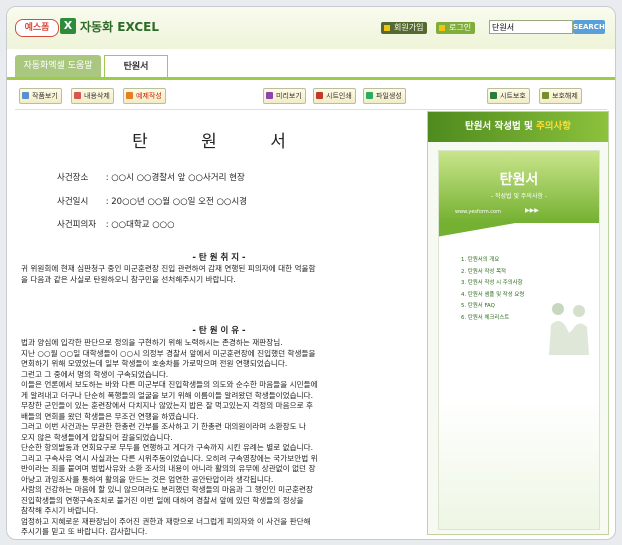 The width and height of the screenshot is (622, 545). What do you see at coordinates (389, 96) in the screenshot?
I see `create-file-label: 파일생성` at bounding box center [389, 96].